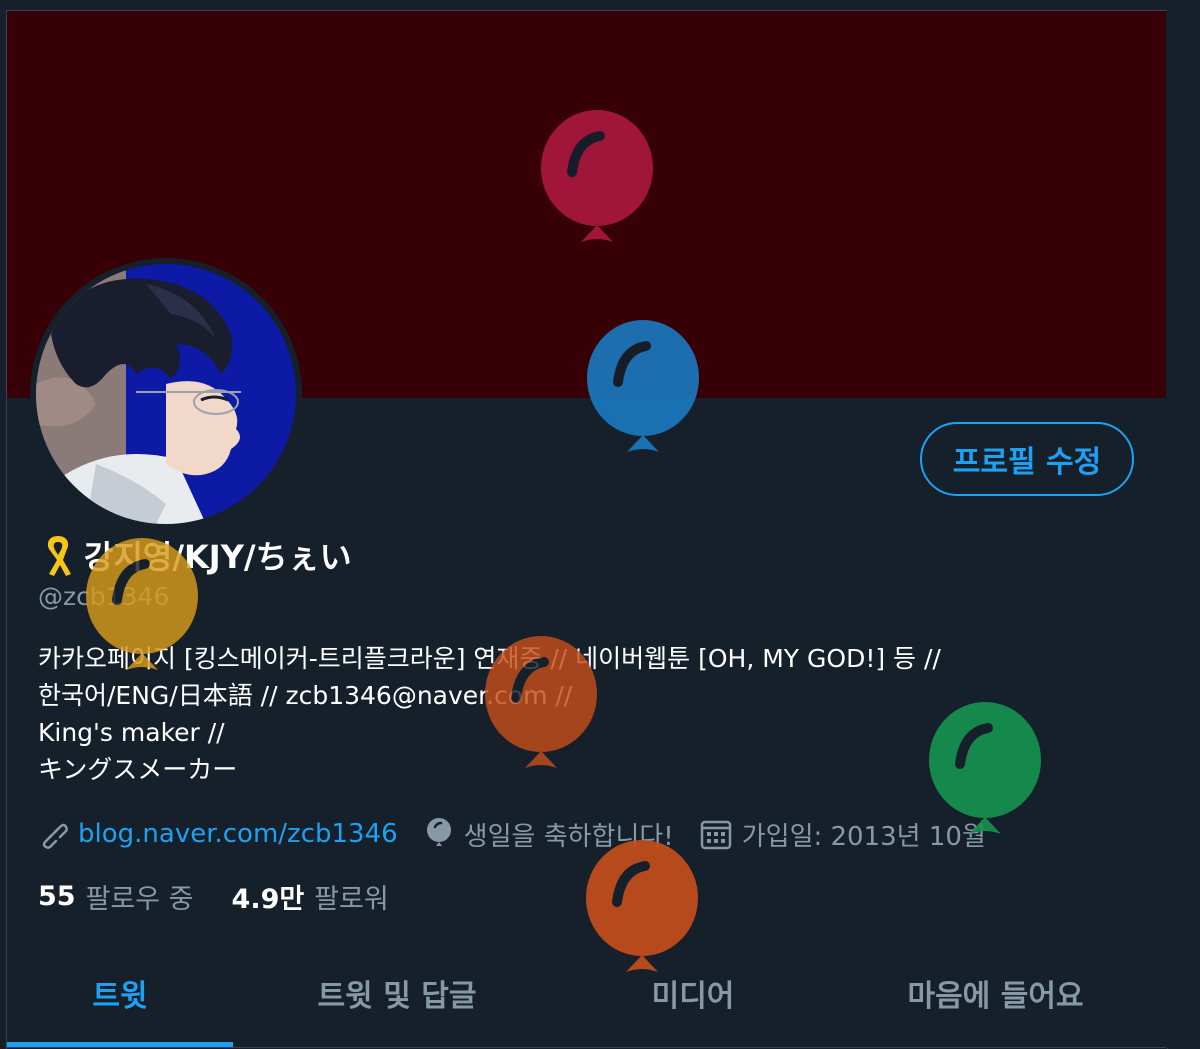 Image resolution: width=1200 pixels, height=1049 pixels. I want to click on avatar-illustration, so click(166, 394).